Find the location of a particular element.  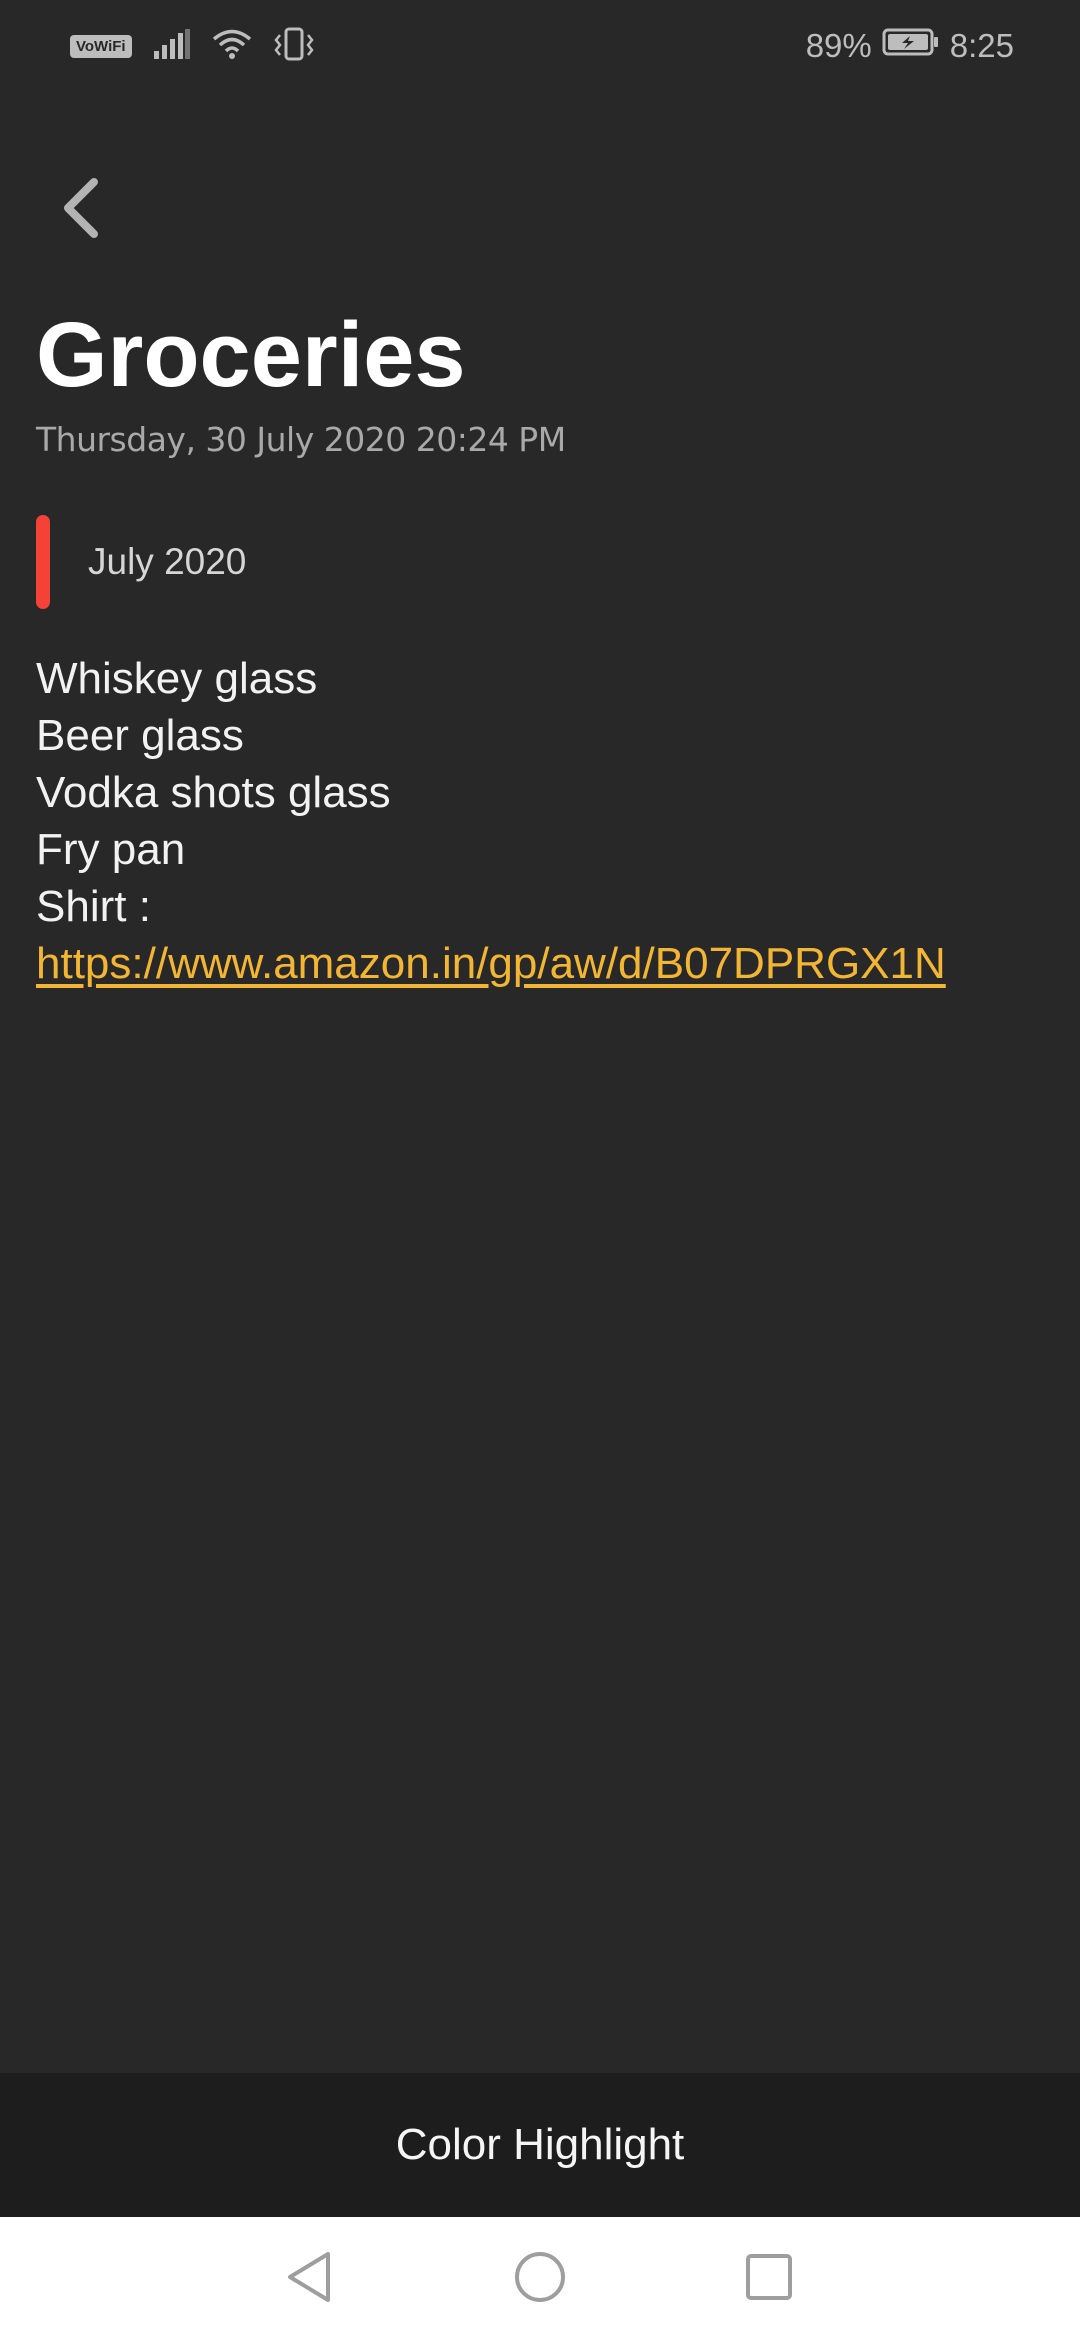

nav-back-button is located at coordinates (309, 2279).